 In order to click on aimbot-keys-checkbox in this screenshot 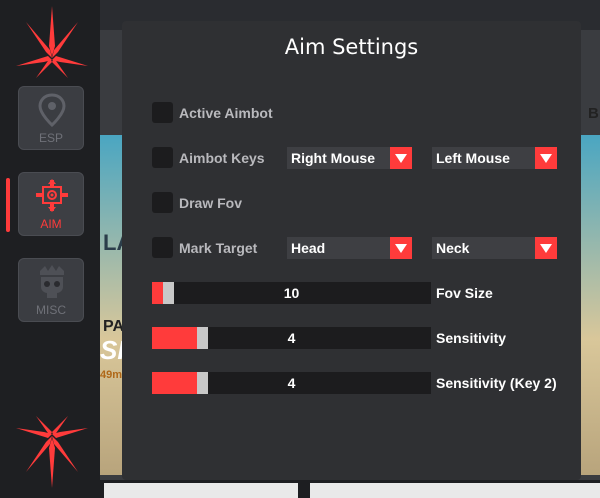, I will do `click(162, 157)`.